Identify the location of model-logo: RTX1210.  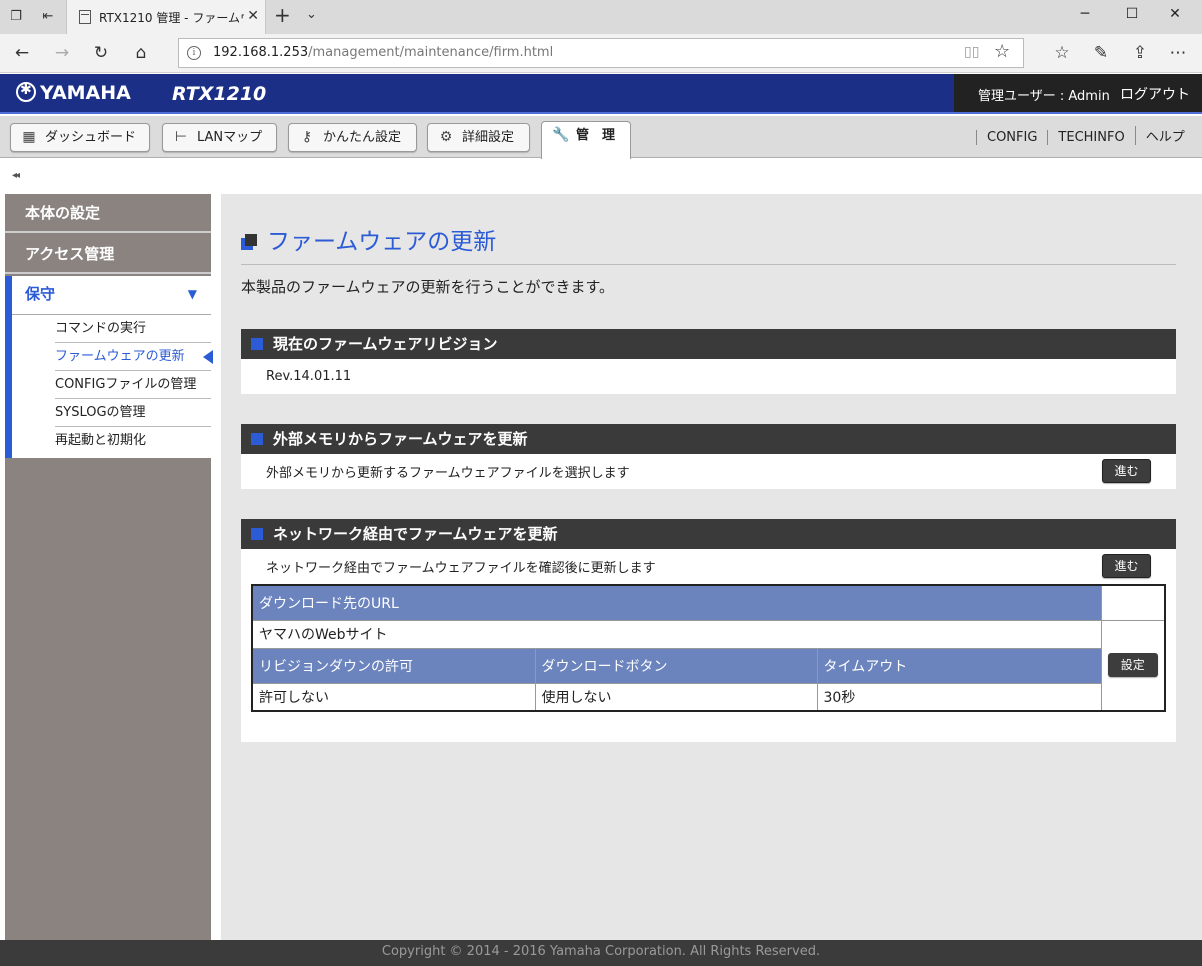
(219, 94).